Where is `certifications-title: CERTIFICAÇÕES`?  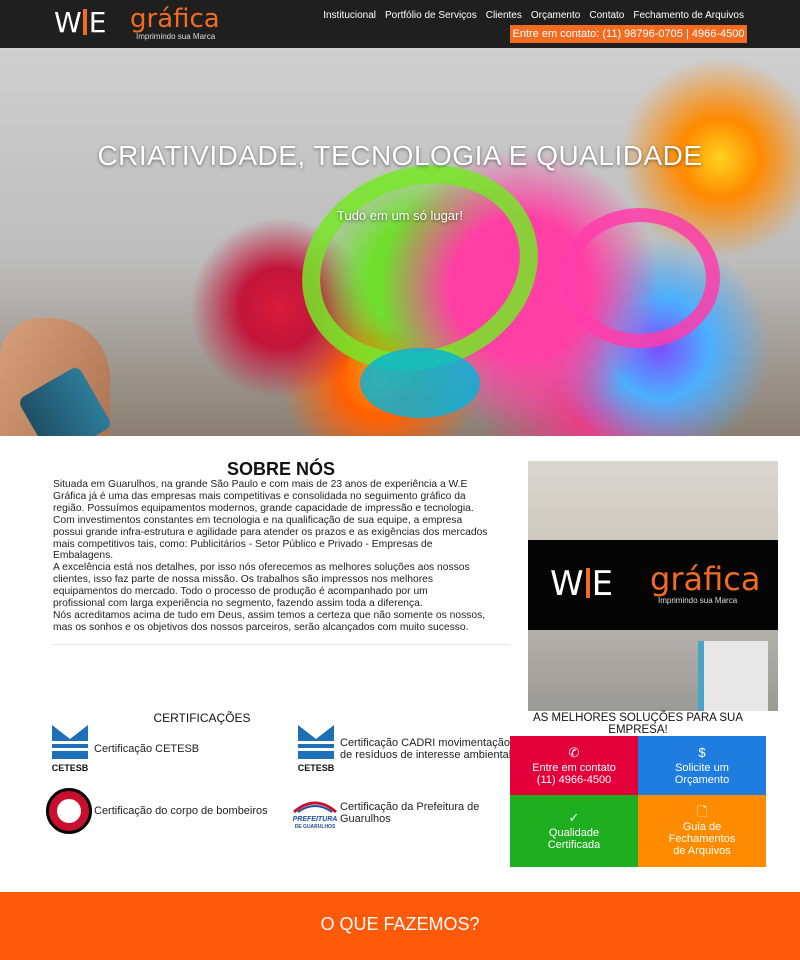 certifications-title: CERTIFICAÇÕES is located at coordinates (202, 718).